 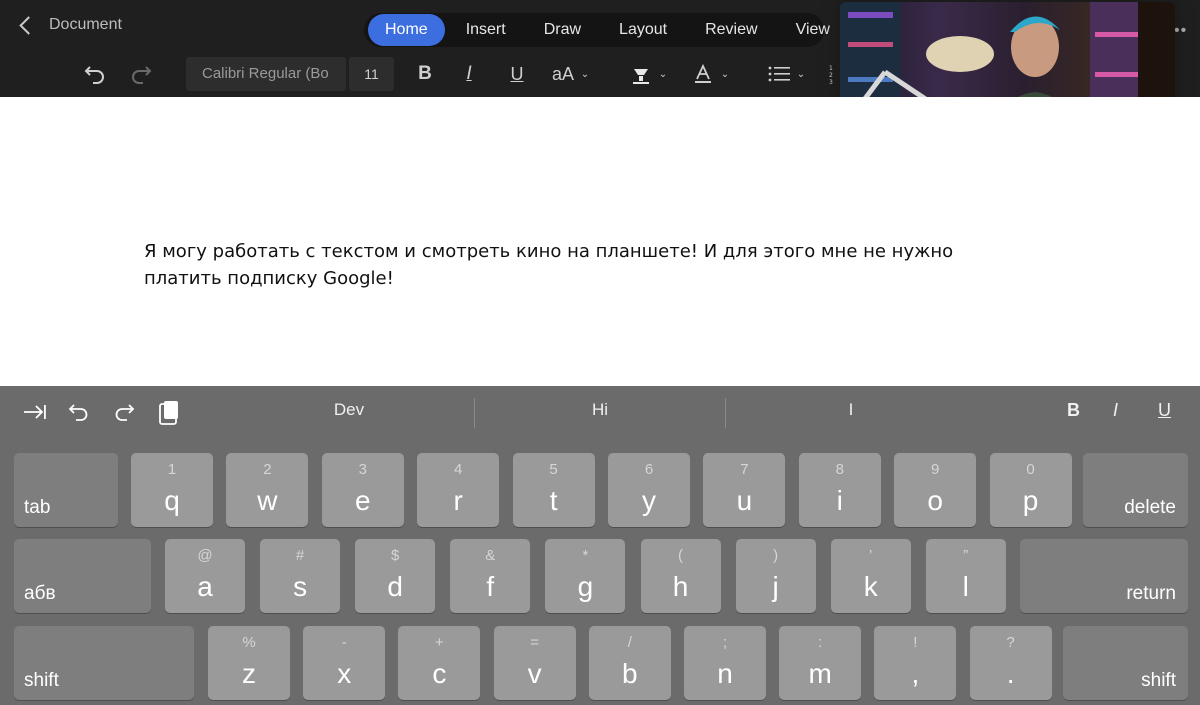 I want to click on keyboard-italic-button: I, so click(x=1115, y=410).